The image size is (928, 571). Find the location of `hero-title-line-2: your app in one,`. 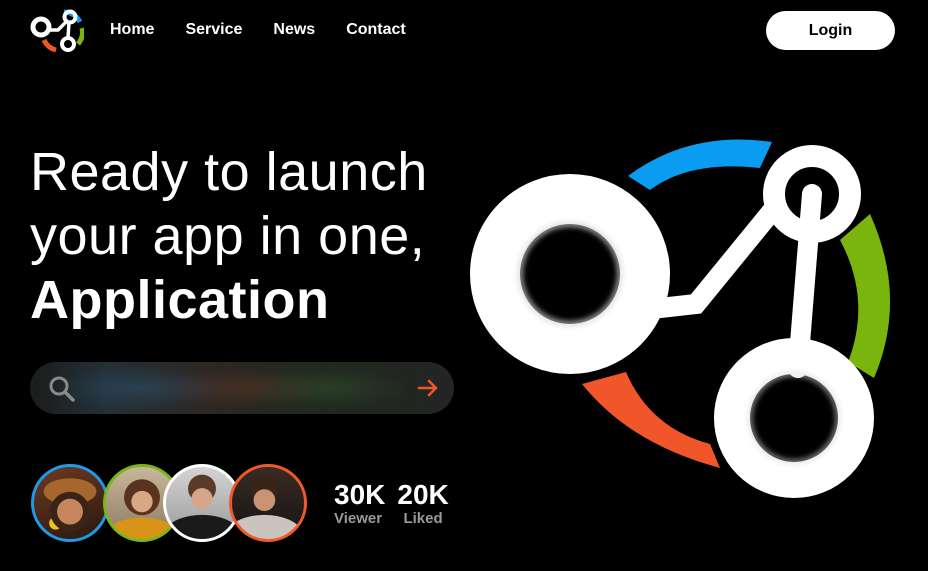

hero-title-line-2: your app in one, is located at coordinates (228, 236).